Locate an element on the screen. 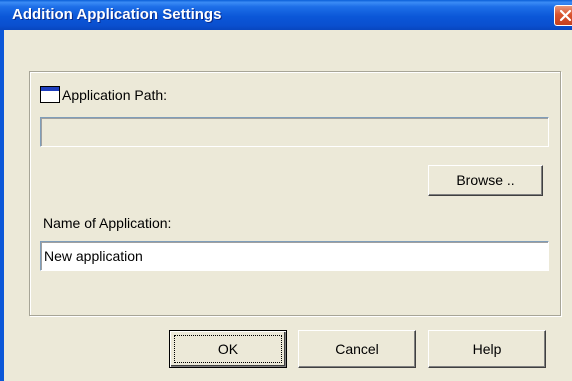 This screenshot has height=381, width=572. title-bar: Addition Application Settings is located at coordinates (286, 15).